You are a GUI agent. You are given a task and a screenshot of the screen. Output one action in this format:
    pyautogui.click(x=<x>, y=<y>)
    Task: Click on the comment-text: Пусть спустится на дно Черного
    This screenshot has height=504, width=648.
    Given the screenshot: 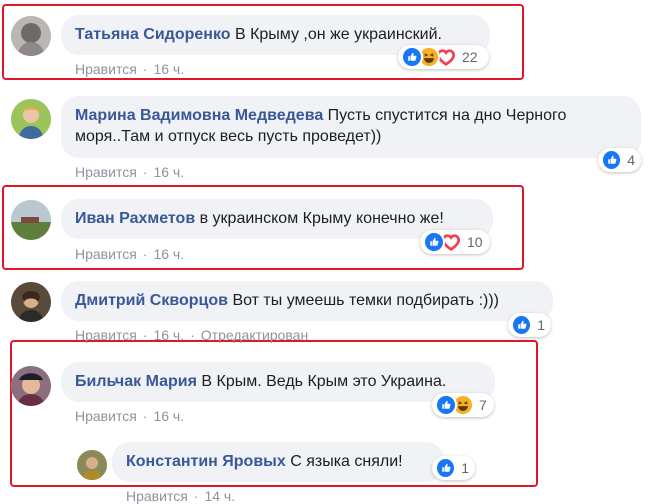 What is the action you would take?
    pyautogui.click(x=447, y=115)
    